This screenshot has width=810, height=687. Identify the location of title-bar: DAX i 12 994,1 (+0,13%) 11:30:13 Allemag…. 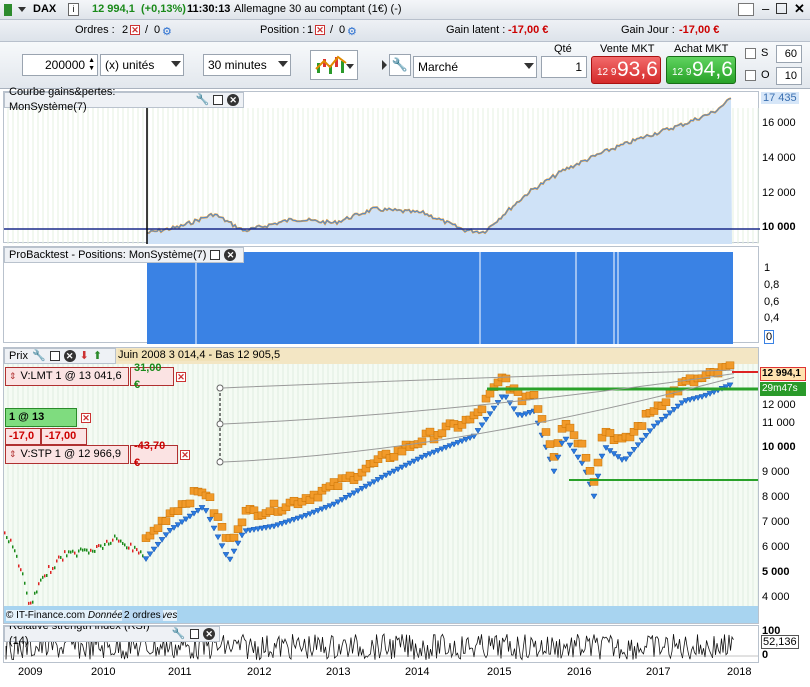
(405, 10).